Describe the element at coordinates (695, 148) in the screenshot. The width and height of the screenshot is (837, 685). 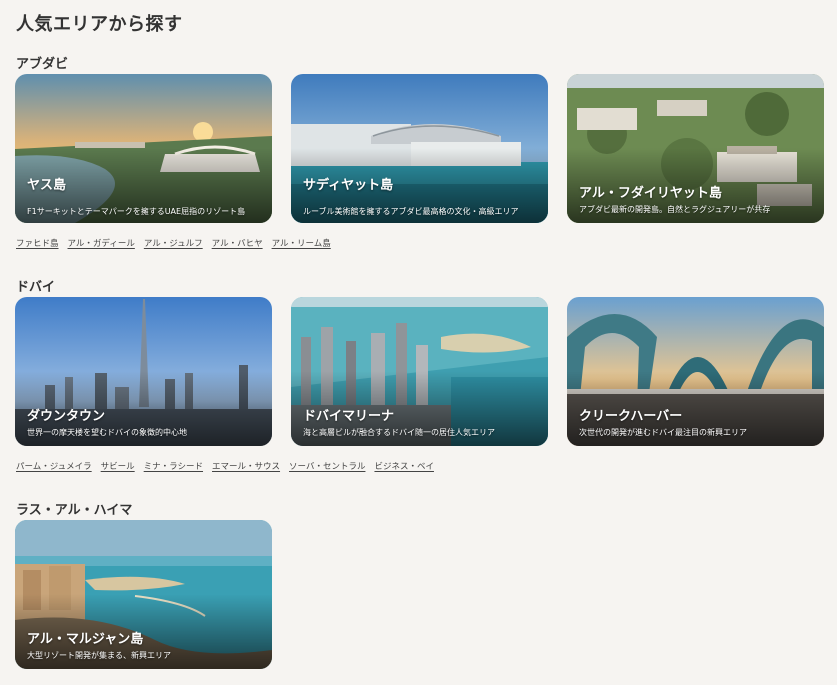
I see `area-card-al-hudayriyat-island: アル・フダイリヤット島 アブダビ最新の開発島。自然とラグジュアリーが共存` at that location.